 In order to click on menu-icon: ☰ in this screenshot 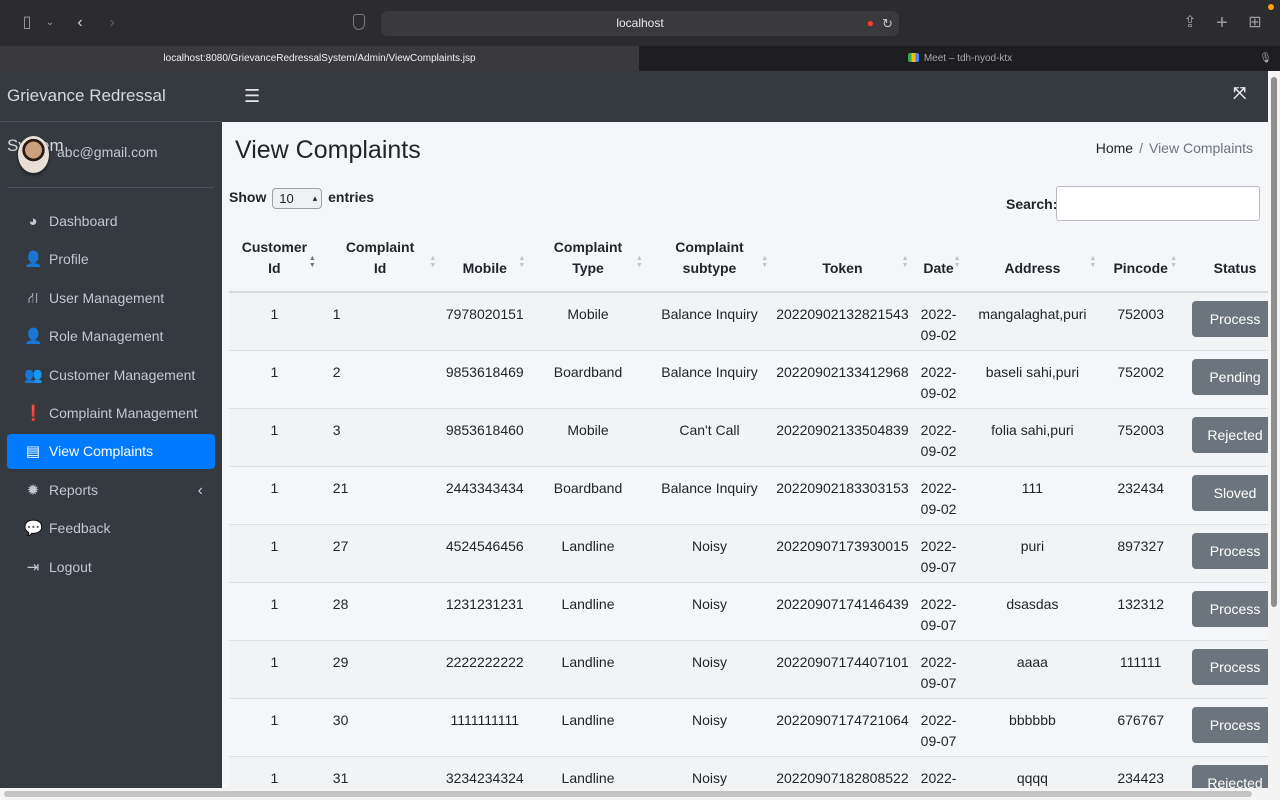, I will do `click(252, 96)`.